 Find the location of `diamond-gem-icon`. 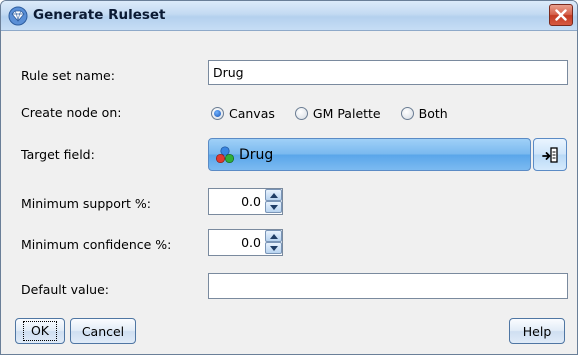

diamond-gem-icon is located at coordinates (18, 16).